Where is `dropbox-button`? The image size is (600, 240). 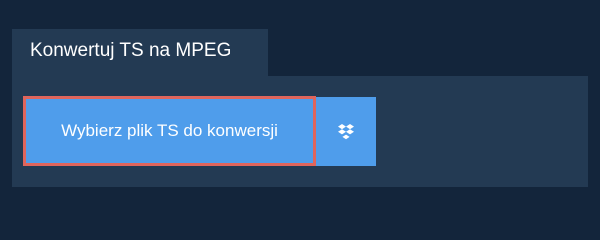
dropbox-button is located at coordinates (346, 131).